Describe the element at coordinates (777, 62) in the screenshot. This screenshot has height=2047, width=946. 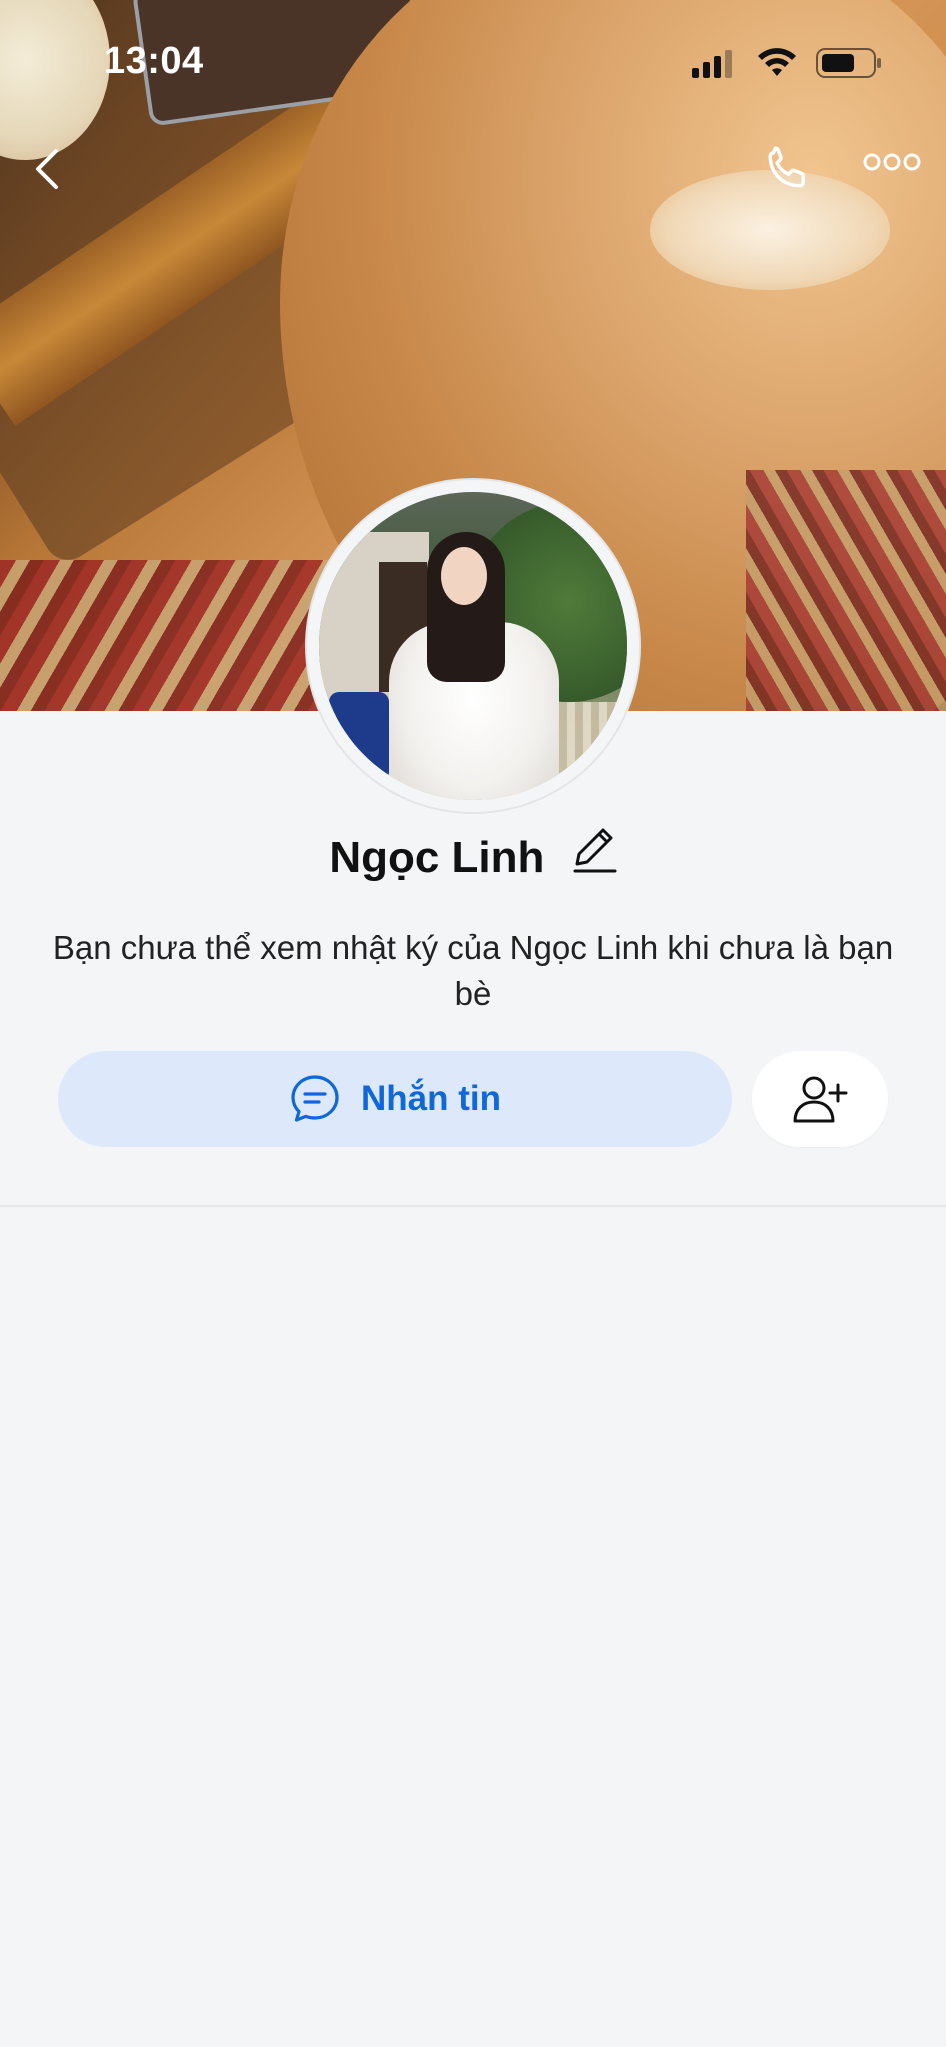
I see `wifi-icon` at that location.